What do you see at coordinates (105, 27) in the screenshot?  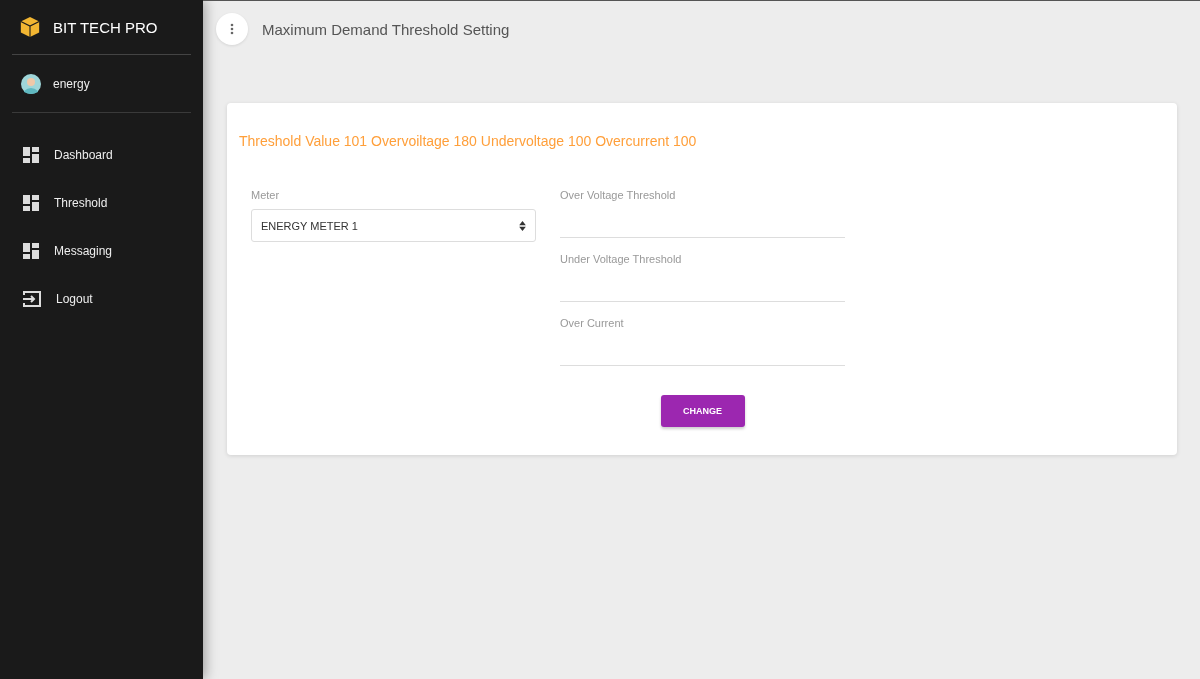 I see `brand-name: BIT TECH PRO` at bounding box center [105, 27].